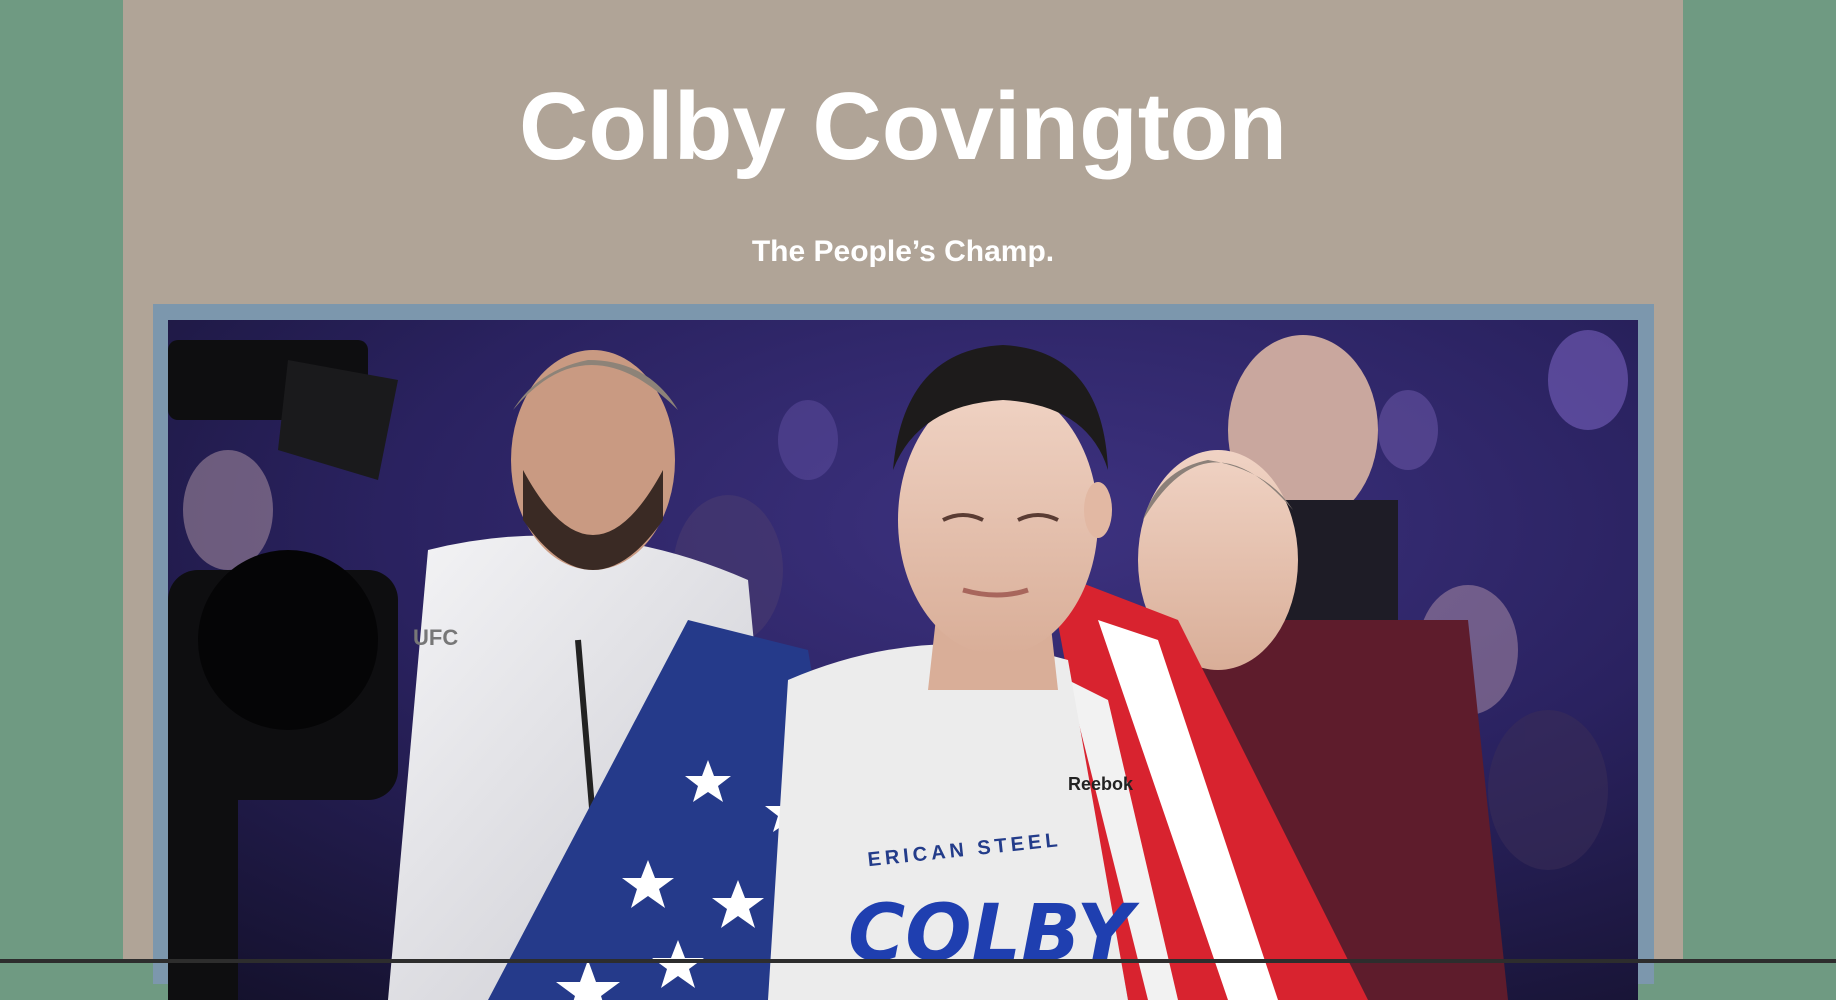  What do you see at coordinates (903, 126) in the screenshot?
I see `page-title: Colby Covington` at bounding box center [903, 126].